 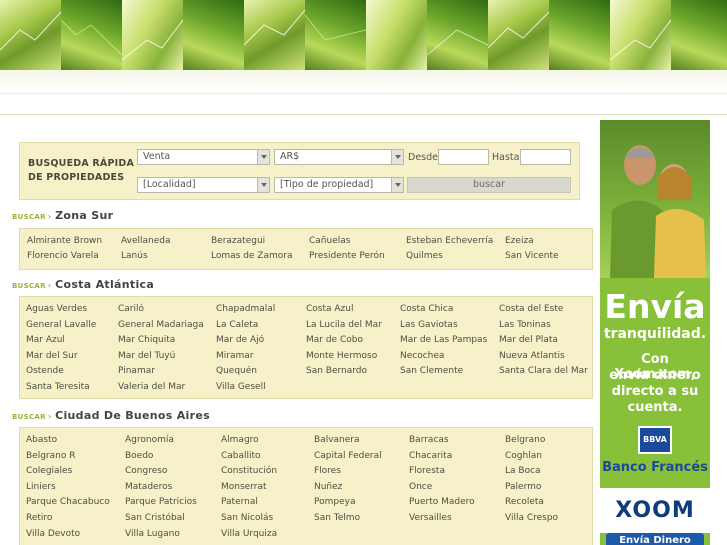 I want to click on location-link: Chacarita, so click(x=430, y=456).